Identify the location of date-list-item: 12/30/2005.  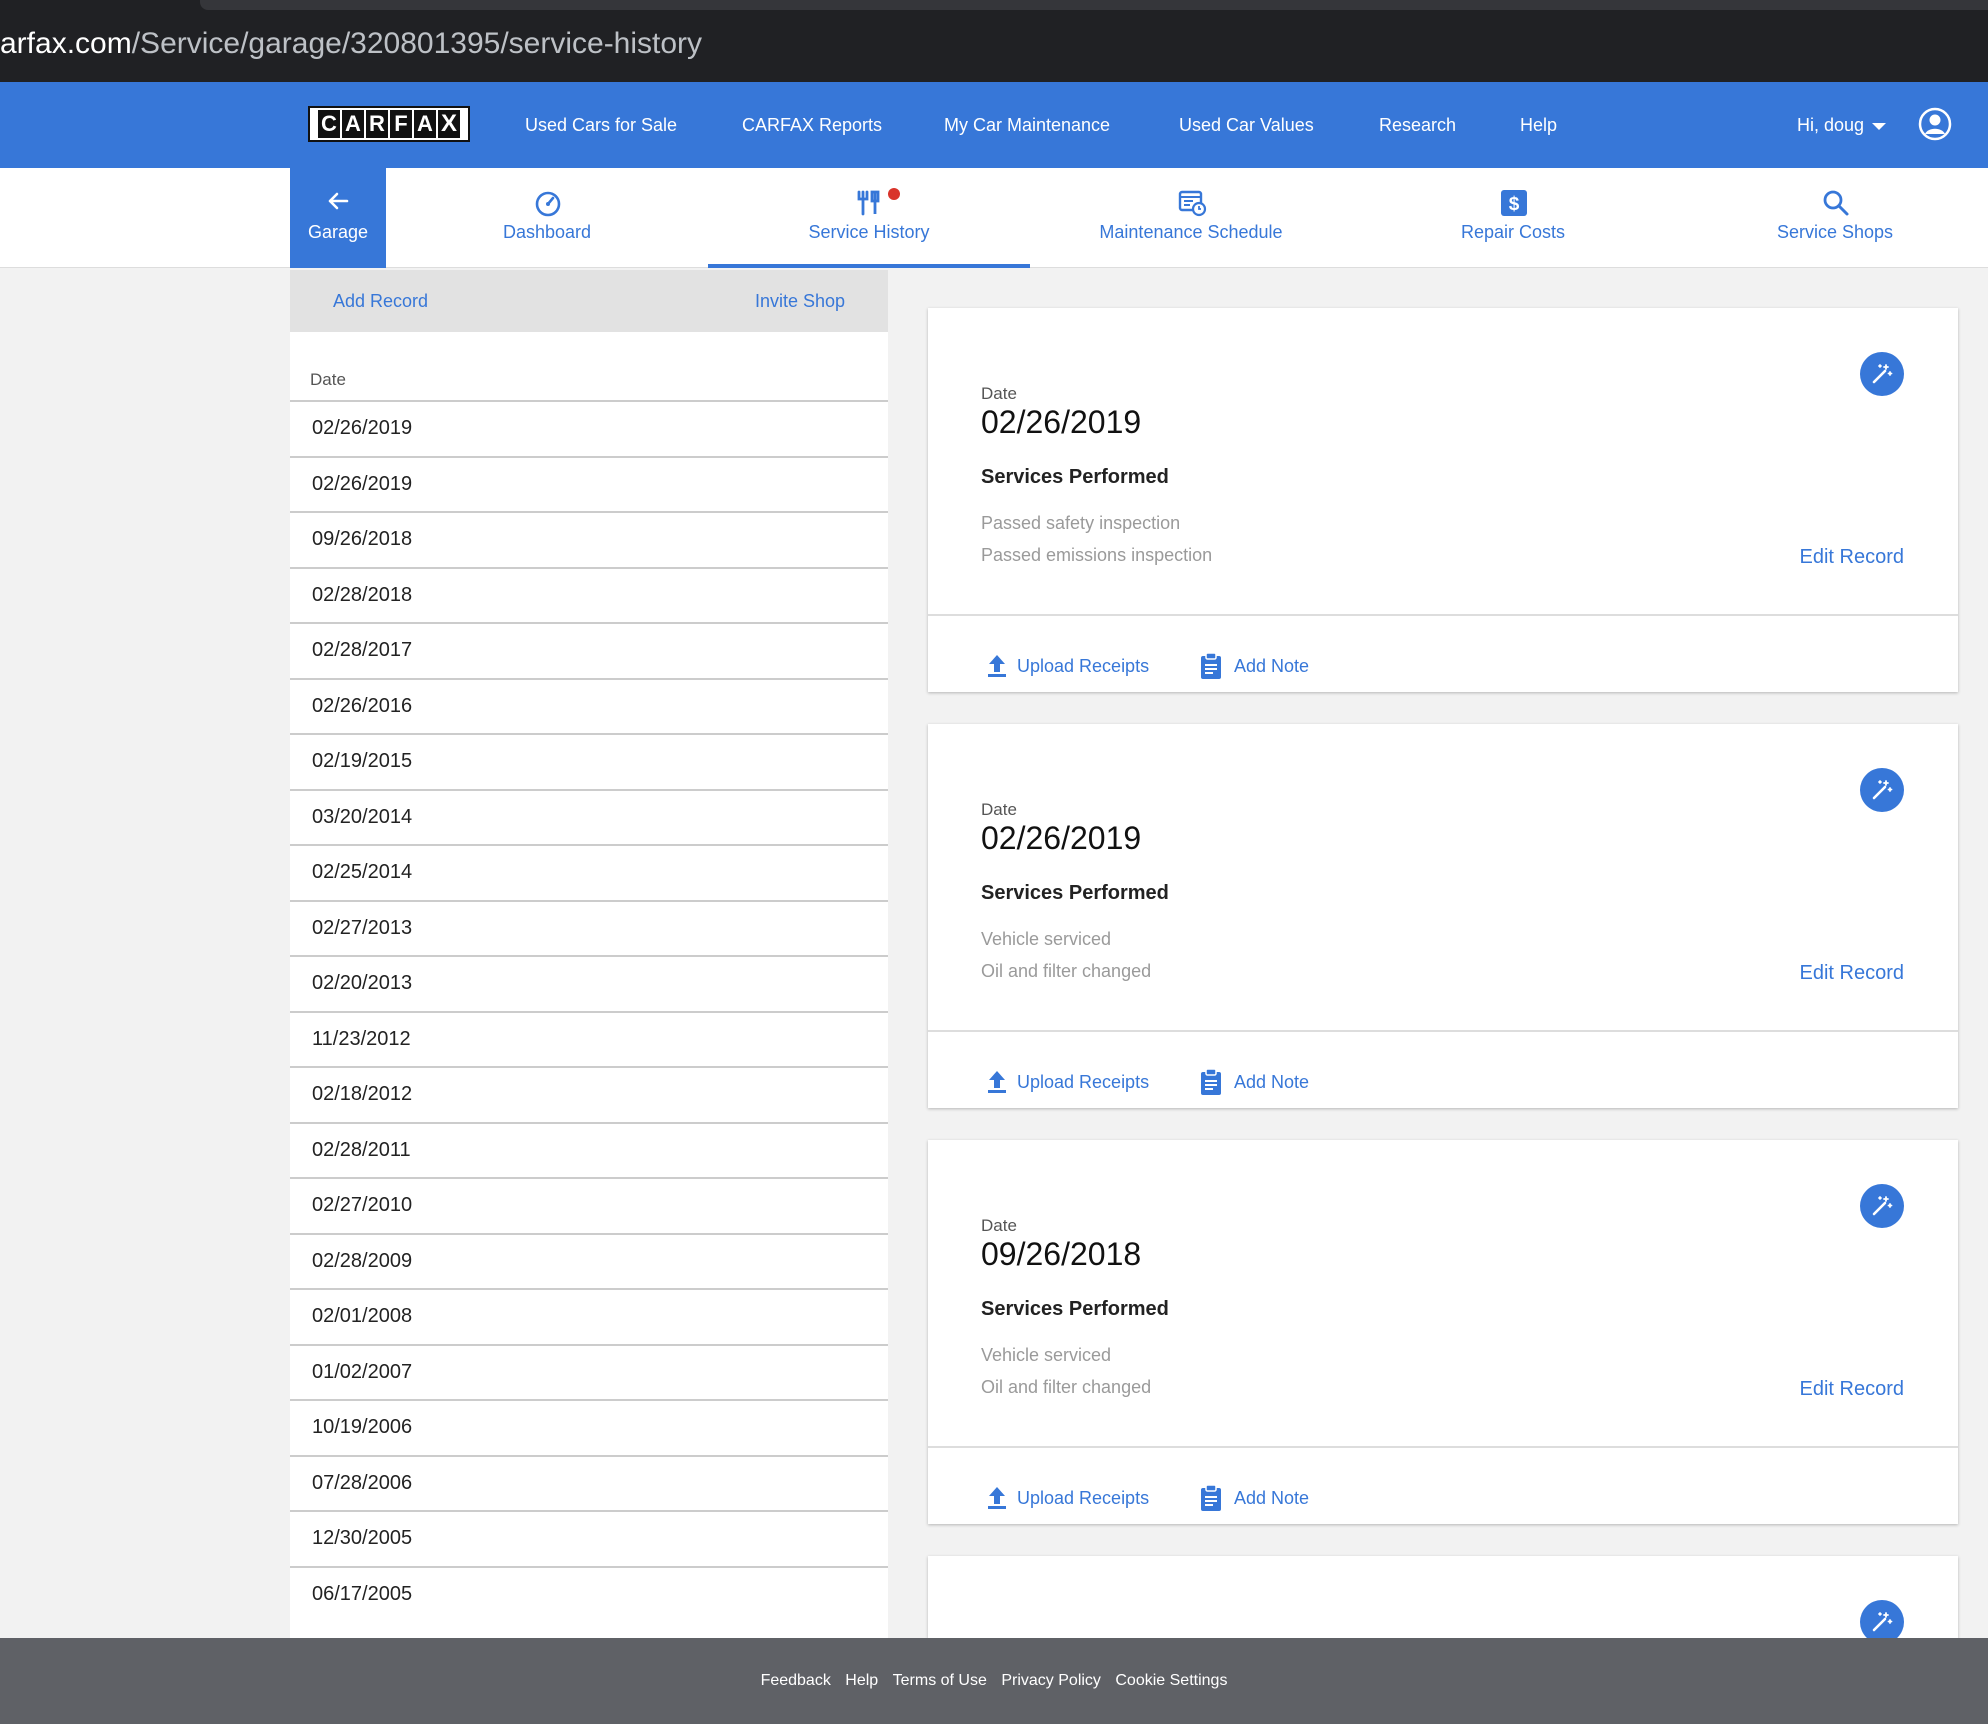
(589, 1538).